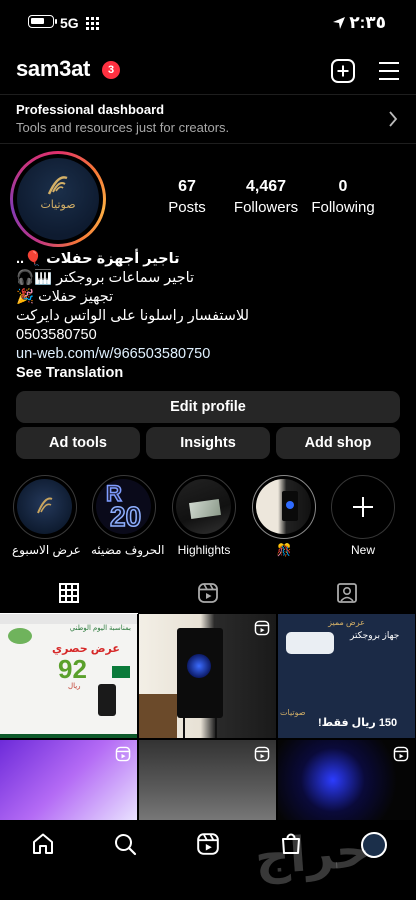 The height and width of the screenshot is (900, 416). I want to click on highlight-label: New, so click(362, 550).